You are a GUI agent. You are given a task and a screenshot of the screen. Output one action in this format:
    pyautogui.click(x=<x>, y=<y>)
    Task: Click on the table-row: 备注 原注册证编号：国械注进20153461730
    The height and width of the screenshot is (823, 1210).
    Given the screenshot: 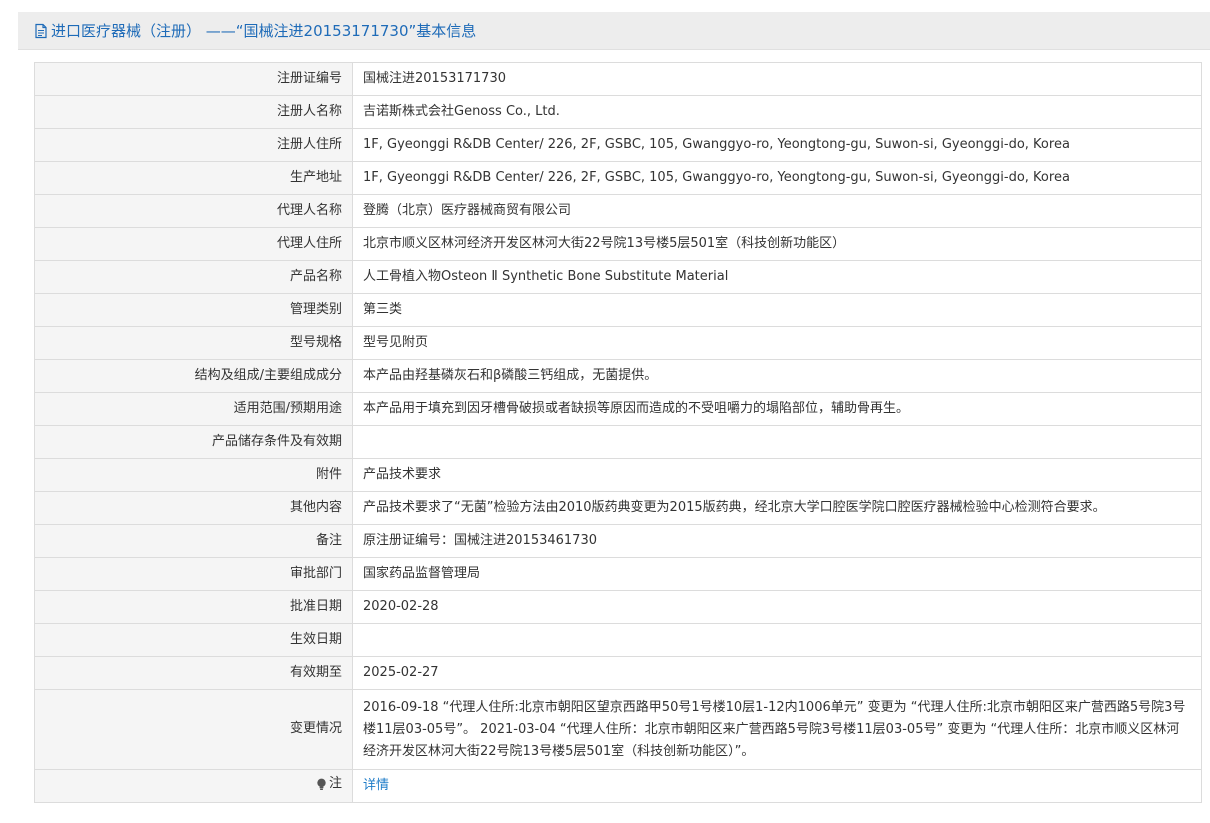 What is the action you would take?
    pyautogui.click(x=618, y=541)
    